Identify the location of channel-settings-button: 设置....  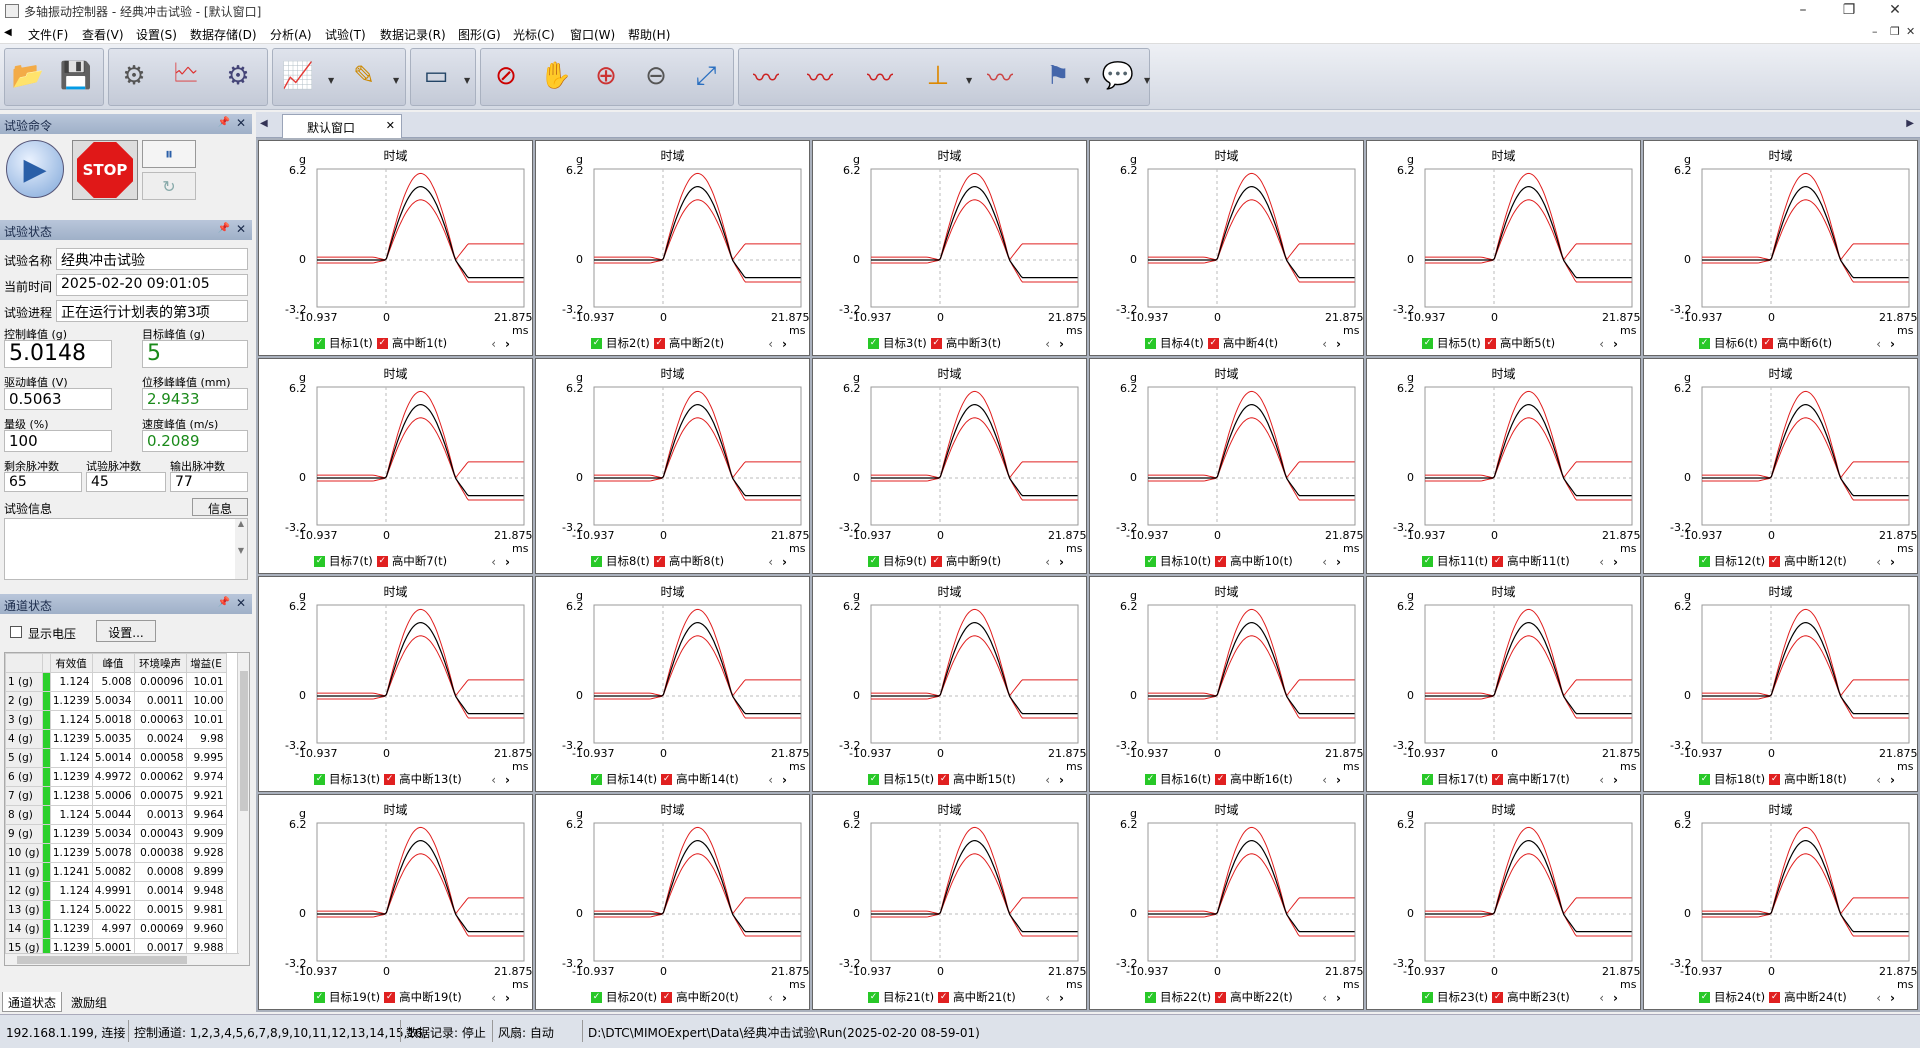
(126, 631).